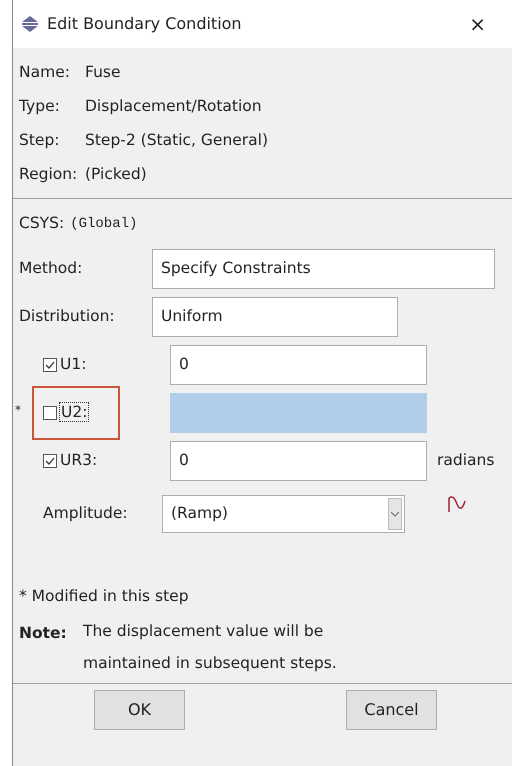  I want to click on checkbox-label: U2:, so click(74, 412).